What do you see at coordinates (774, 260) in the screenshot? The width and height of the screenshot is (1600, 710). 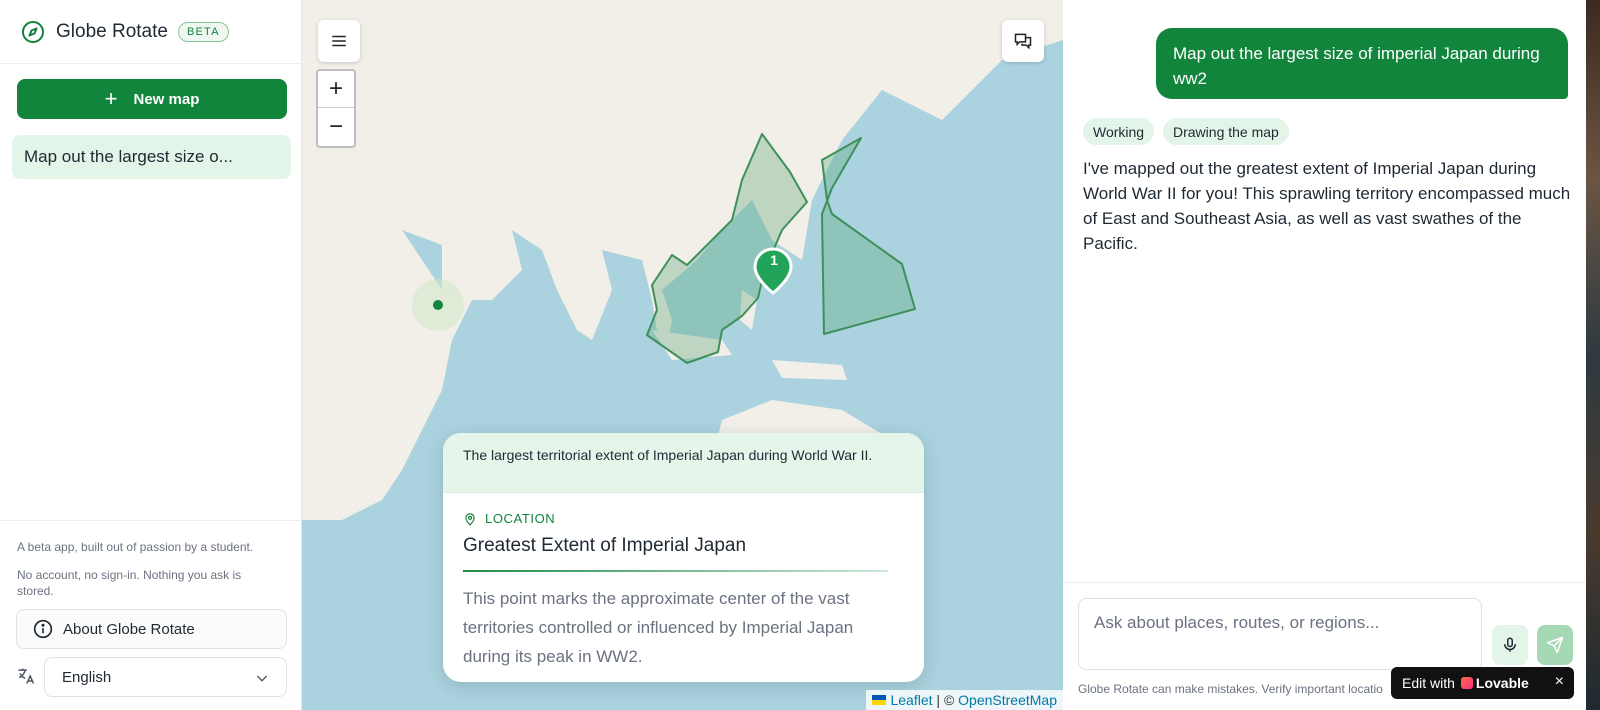 I see `marker-label: 1` at bounding box center [774, 260].